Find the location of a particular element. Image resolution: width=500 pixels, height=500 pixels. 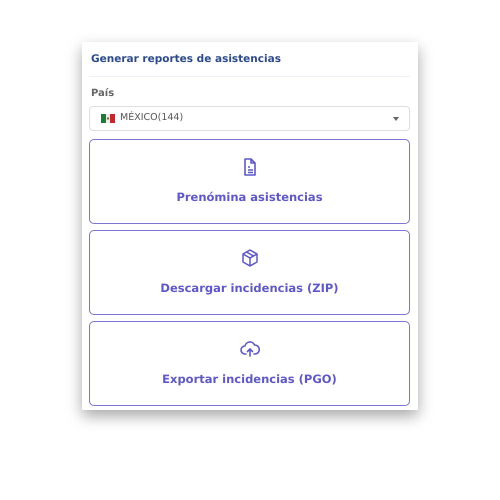

field-label: País is located at coordinates (102, 93).